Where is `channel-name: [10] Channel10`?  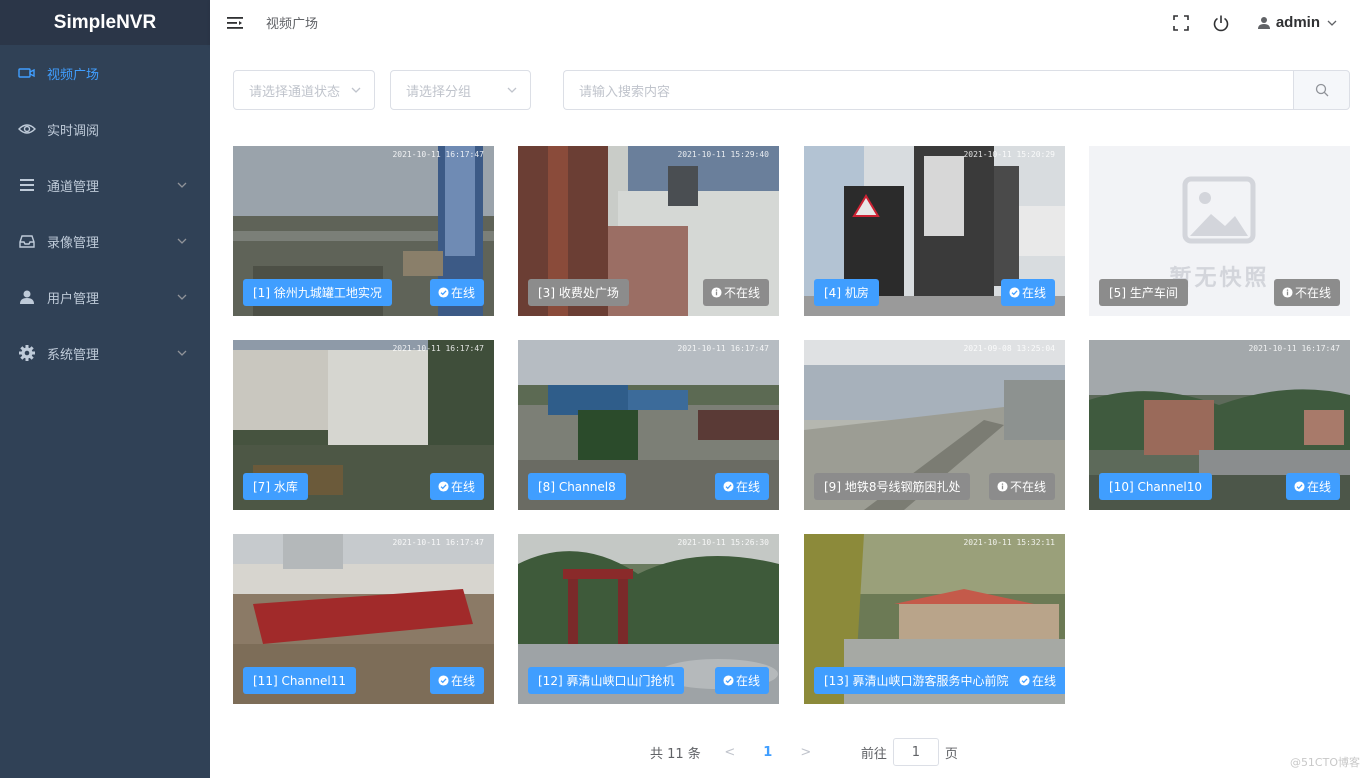 channel-name: [10] Channel10 is located at coordinates (1155, 486).